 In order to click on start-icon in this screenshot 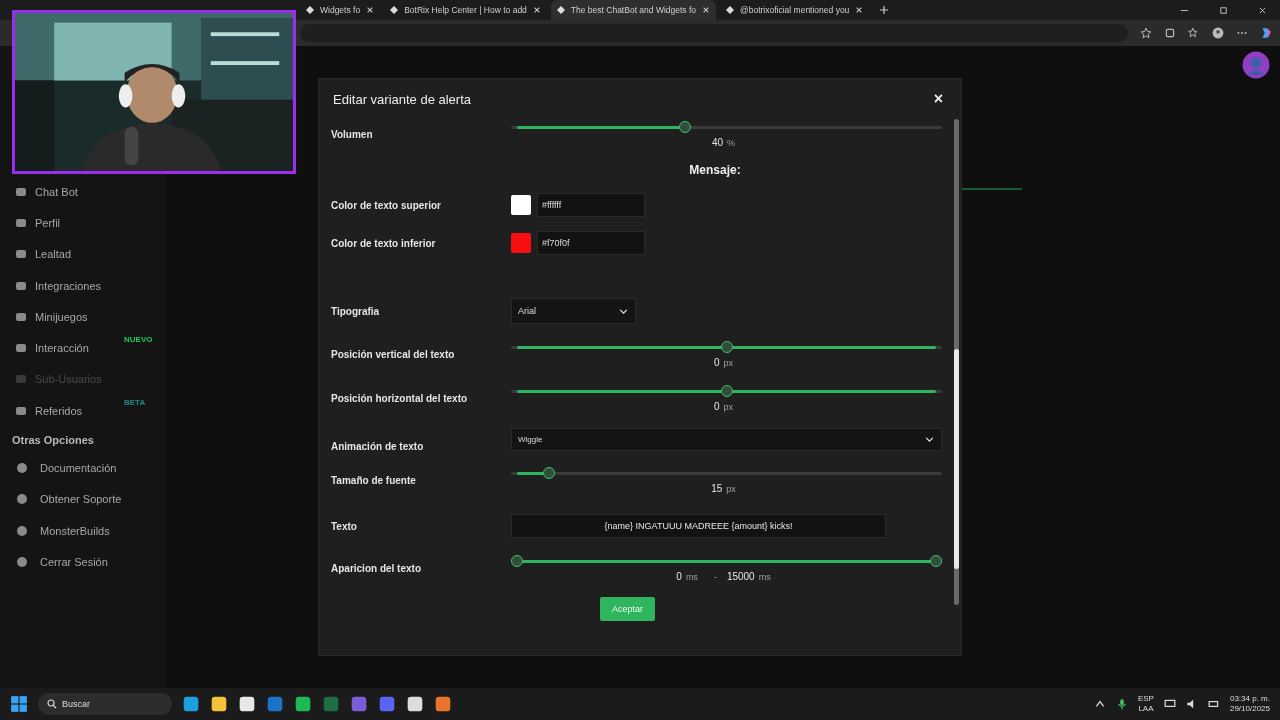, I will do `click(19, 704)`.